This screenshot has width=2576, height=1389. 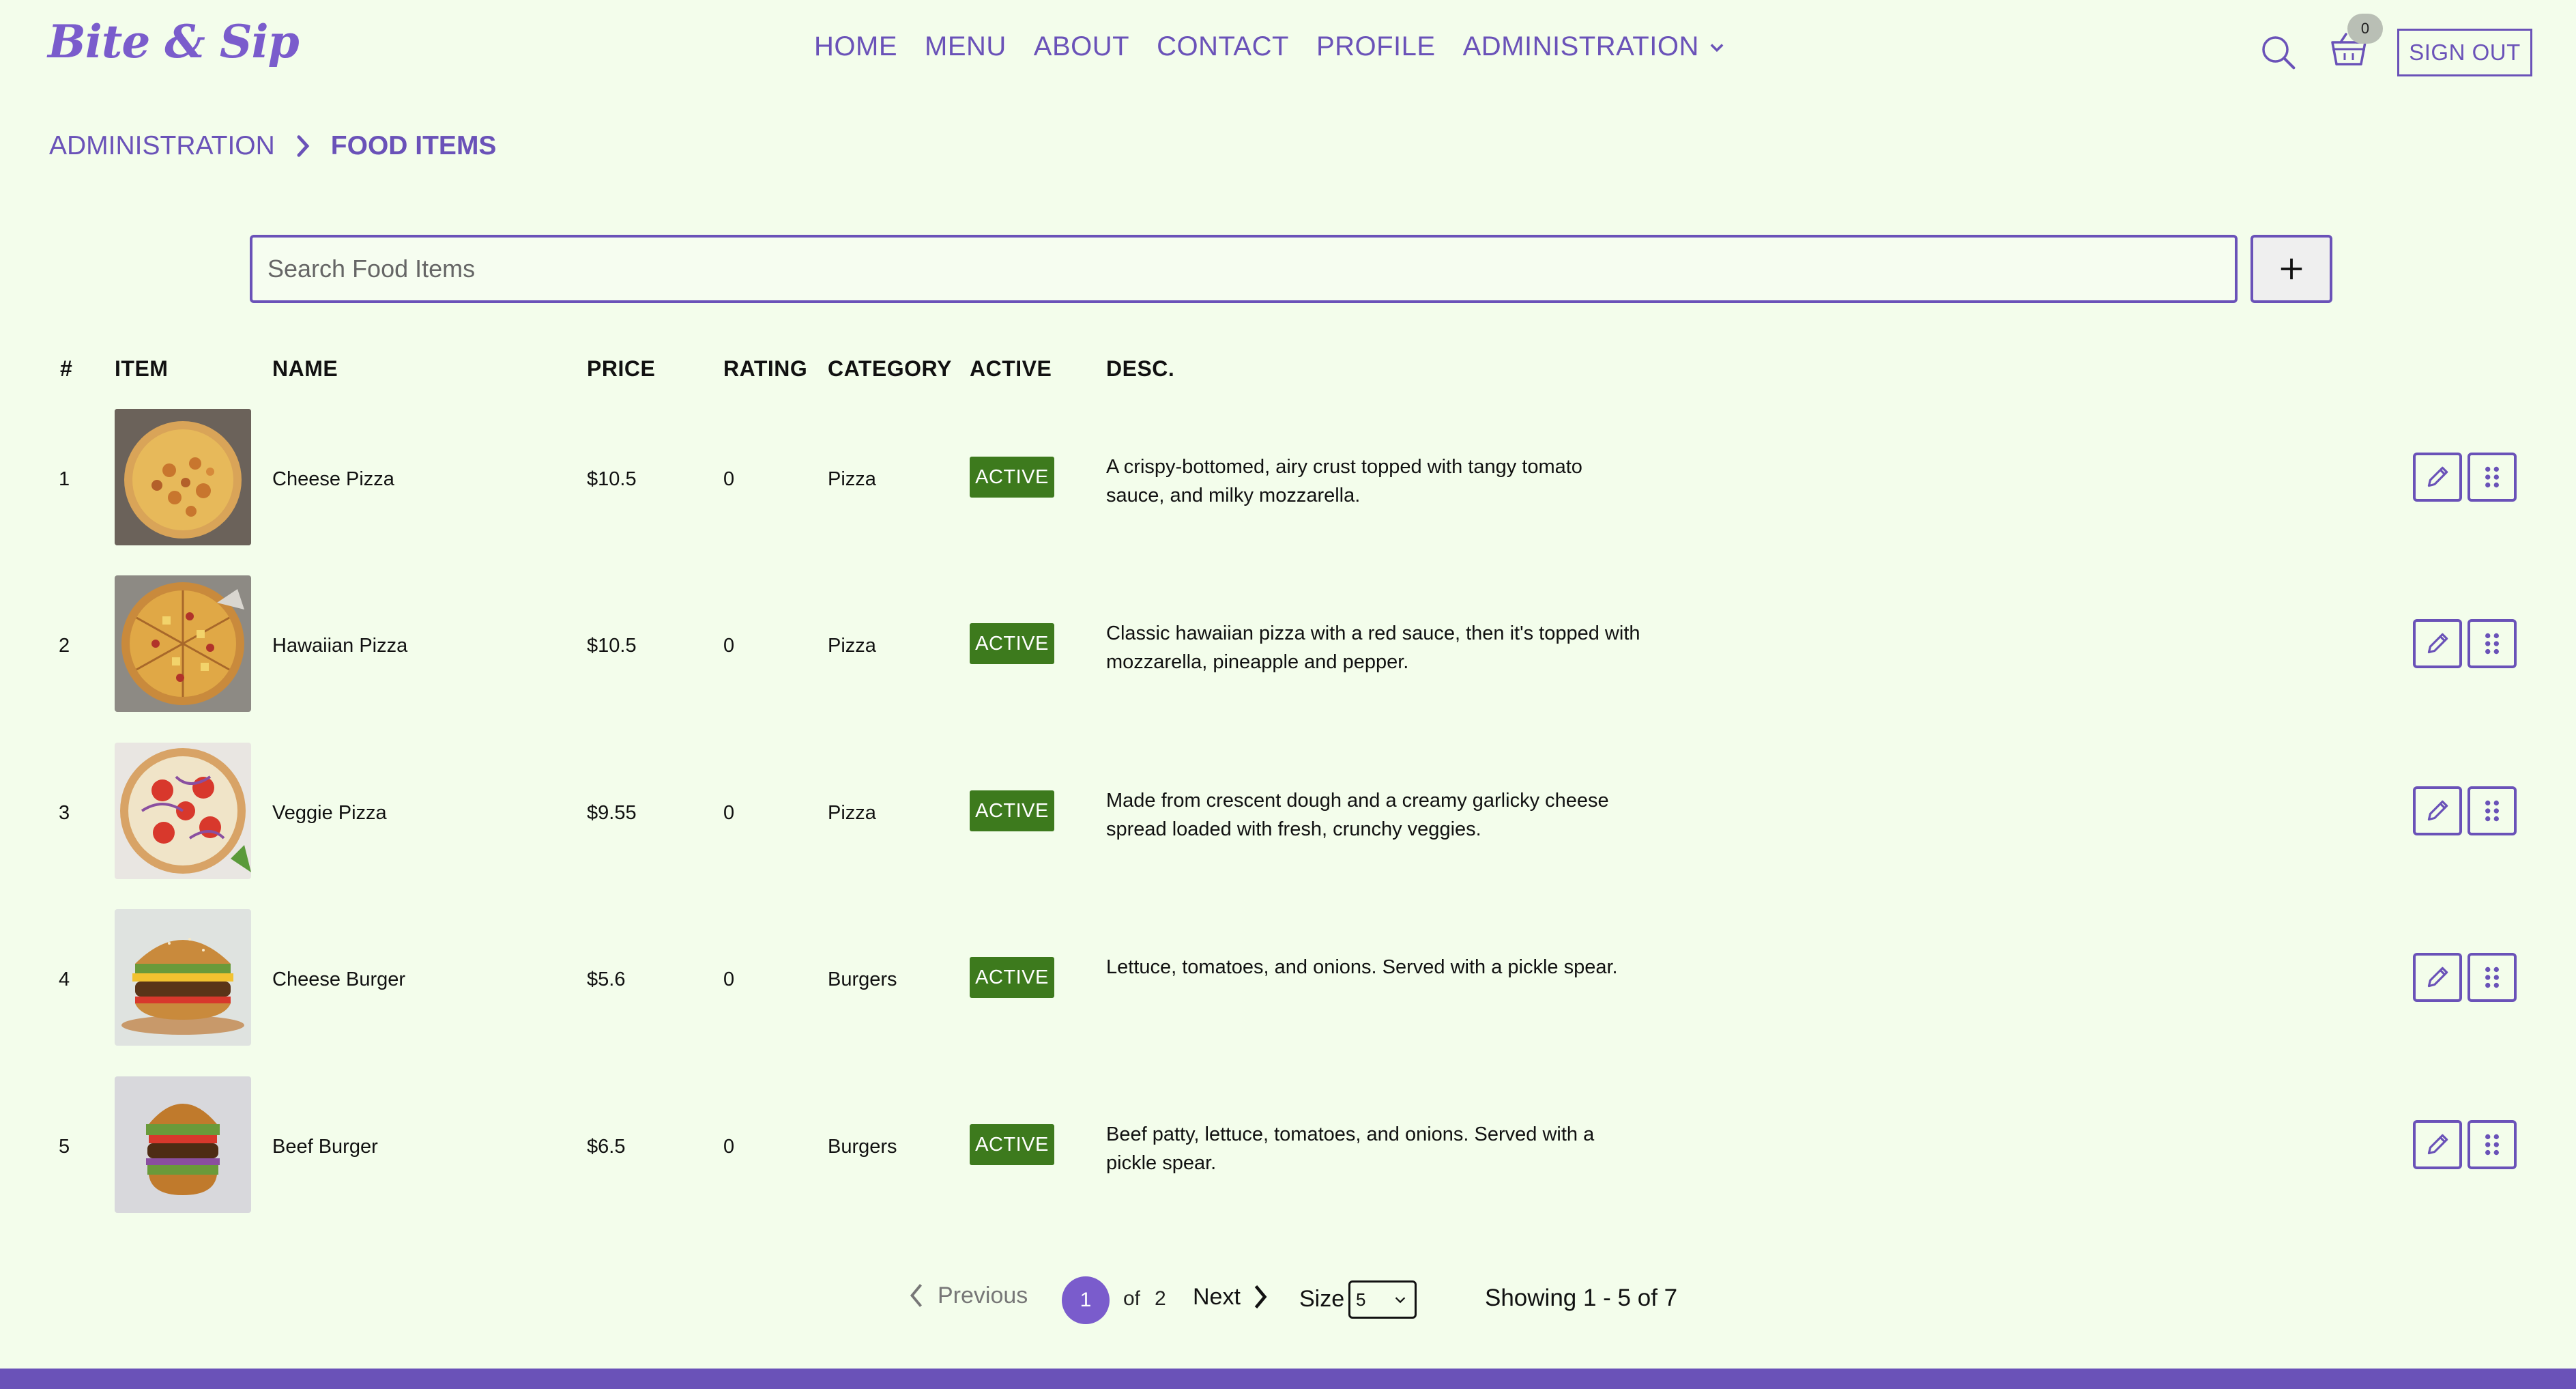 I want to click on nav-administration-dropdown: ADMINISTRATION, so click(x=1594, y=46).